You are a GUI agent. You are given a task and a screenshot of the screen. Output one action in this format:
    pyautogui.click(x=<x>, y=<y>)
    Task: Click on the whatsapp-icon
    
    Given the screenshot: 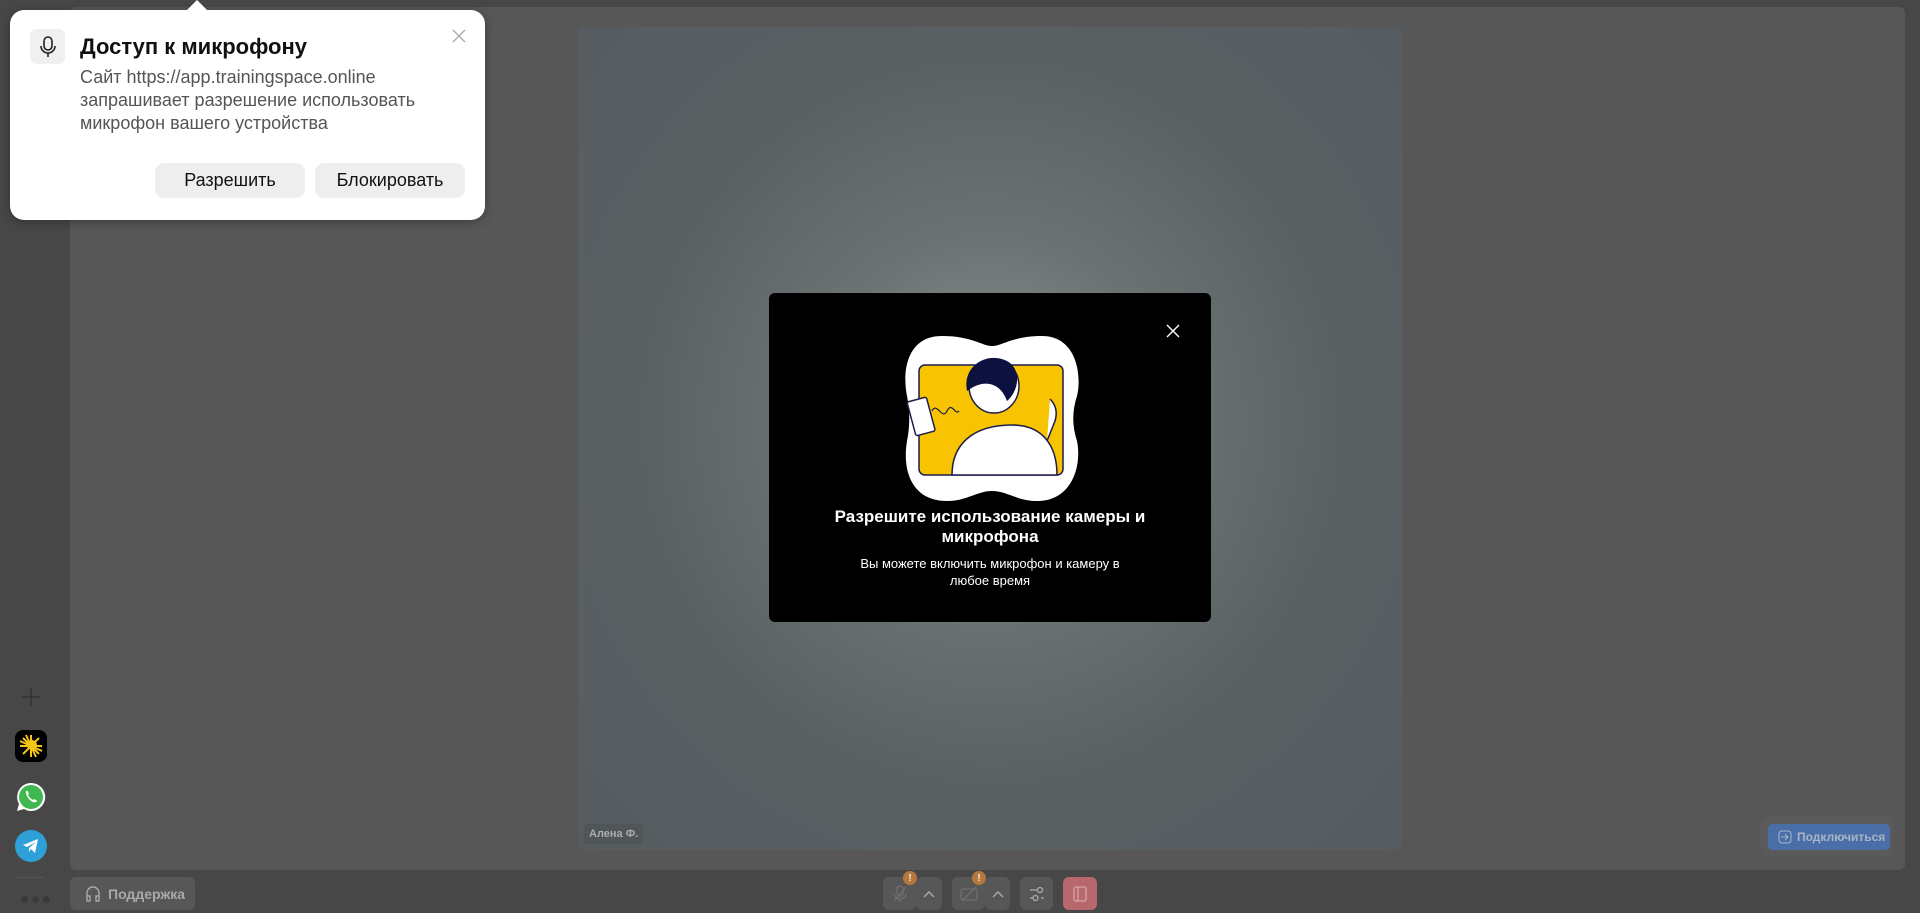 What is the action you would take?
    pyautogui.click(x=31, y=797)
    